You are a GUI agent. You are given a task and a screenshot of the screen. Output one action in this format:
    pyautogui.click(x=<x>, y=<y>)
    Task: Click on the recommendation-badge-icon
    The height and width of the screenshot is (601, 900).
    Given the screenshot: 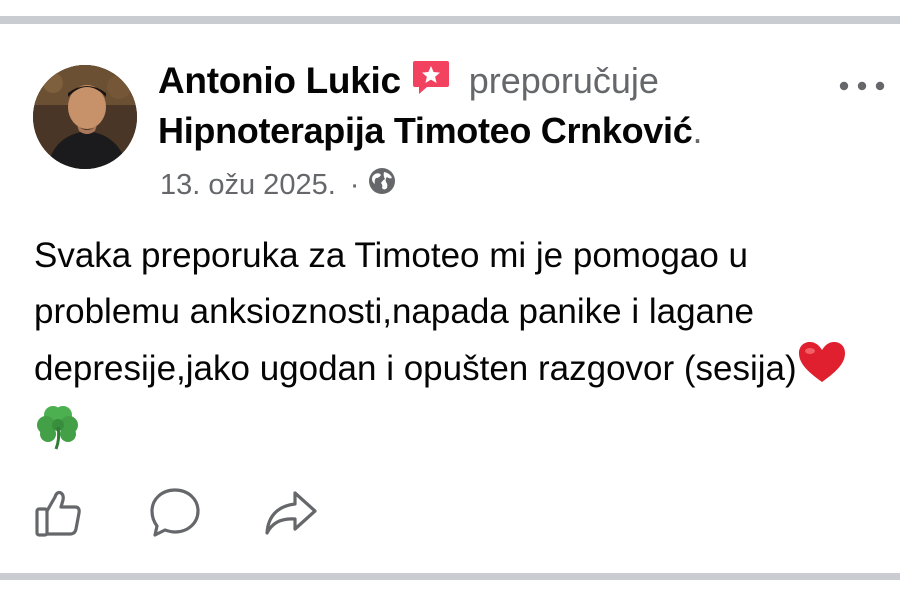 What is the action you would take?
    pyautogui.click(x=431, y=77)
    